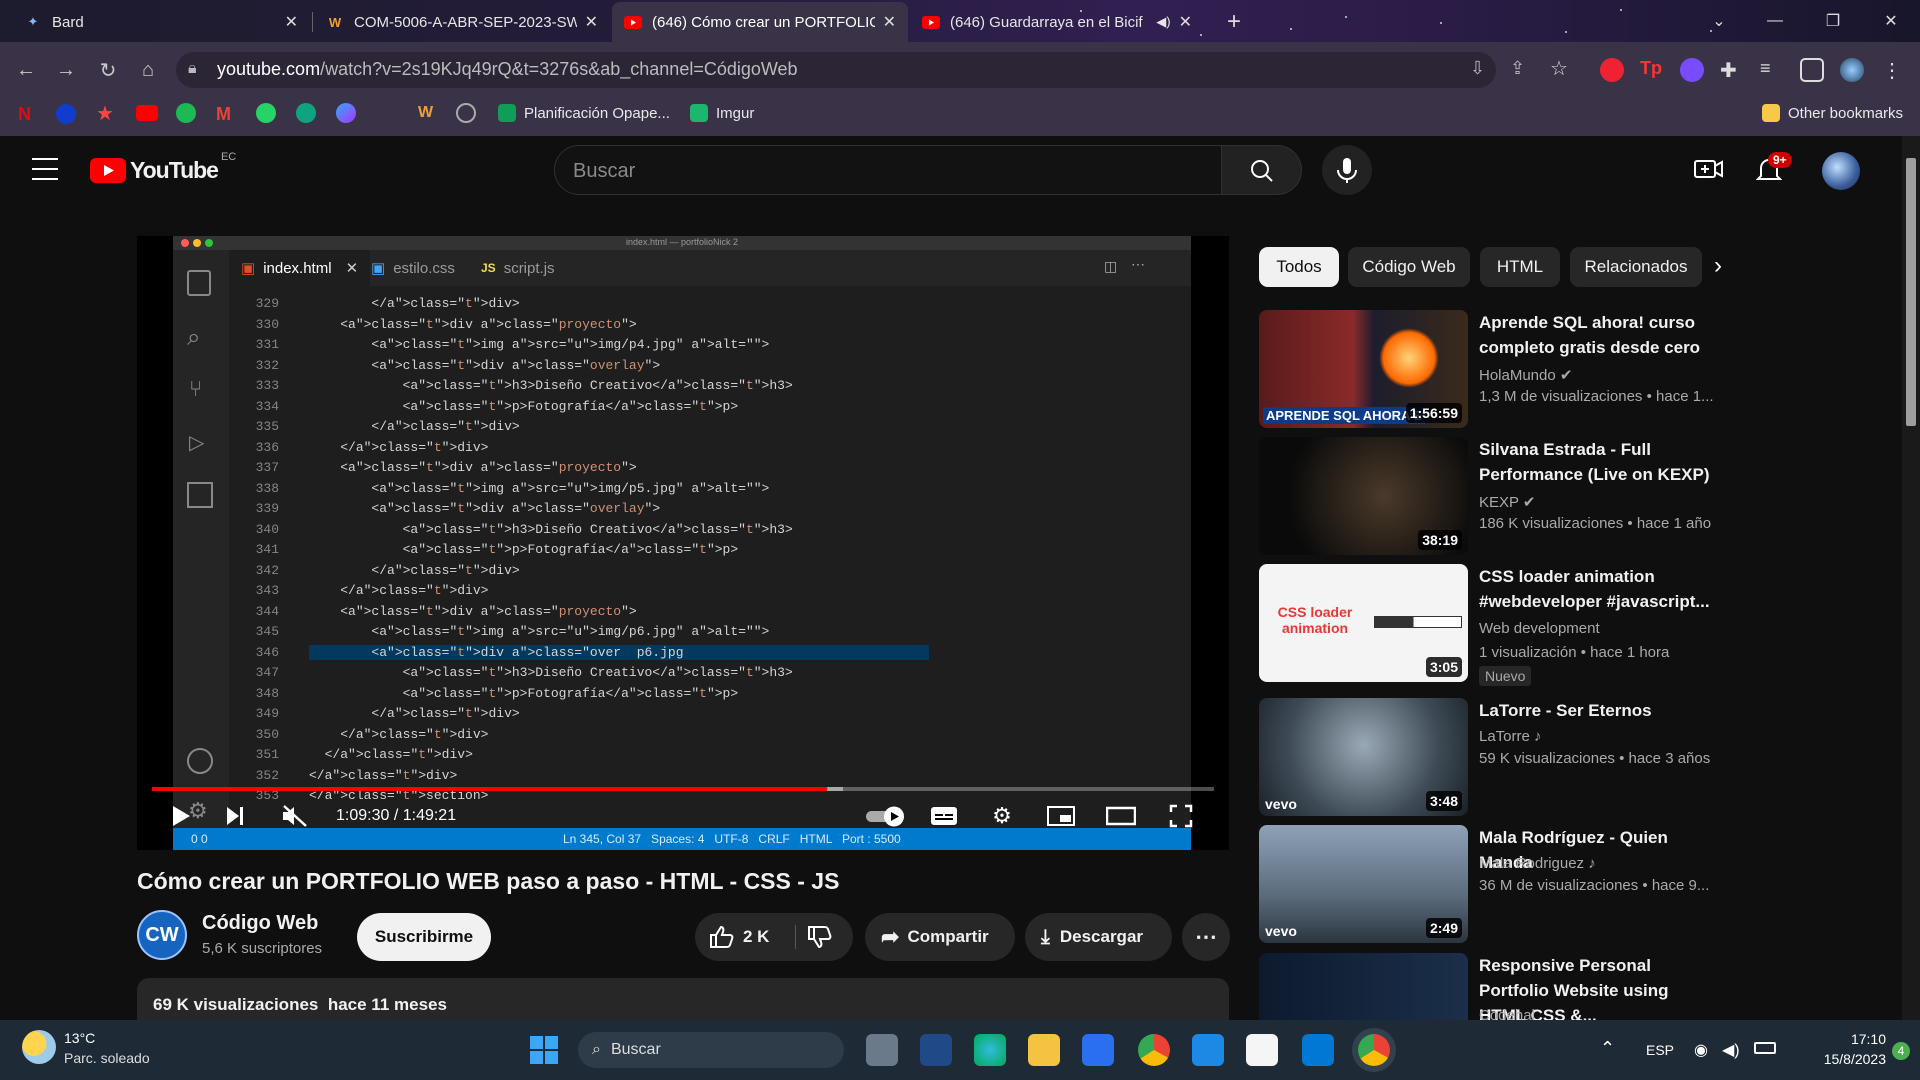 This screenshot has width=1920, height=1080. What do you see at coordinates (1044, 1050) in the screenshot?
I see `file-explorer-icon` at bounding box center [1044, 1050].